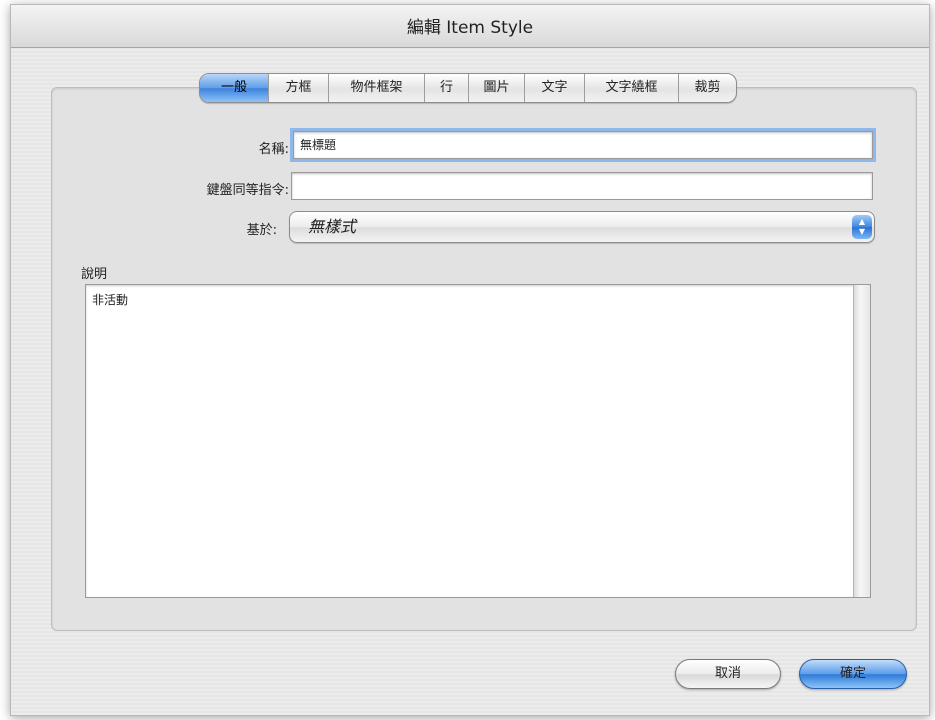  I want to click on tab-text: 文字, so click(554, 88).